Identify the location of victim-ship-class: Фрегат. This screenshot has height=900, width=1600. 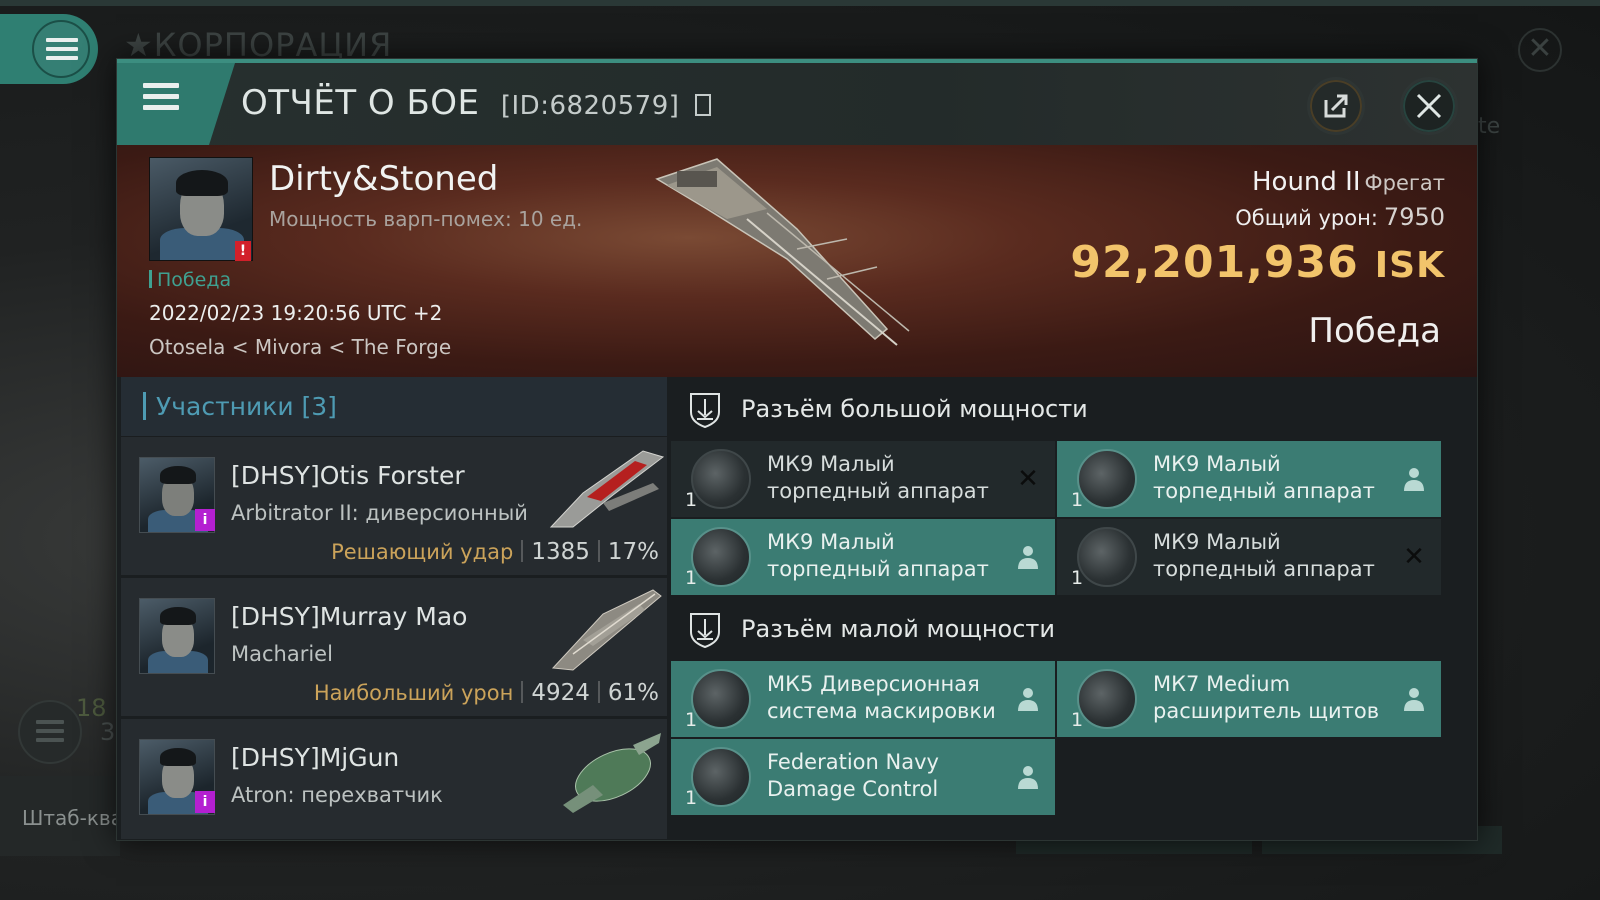
(1404, 183).